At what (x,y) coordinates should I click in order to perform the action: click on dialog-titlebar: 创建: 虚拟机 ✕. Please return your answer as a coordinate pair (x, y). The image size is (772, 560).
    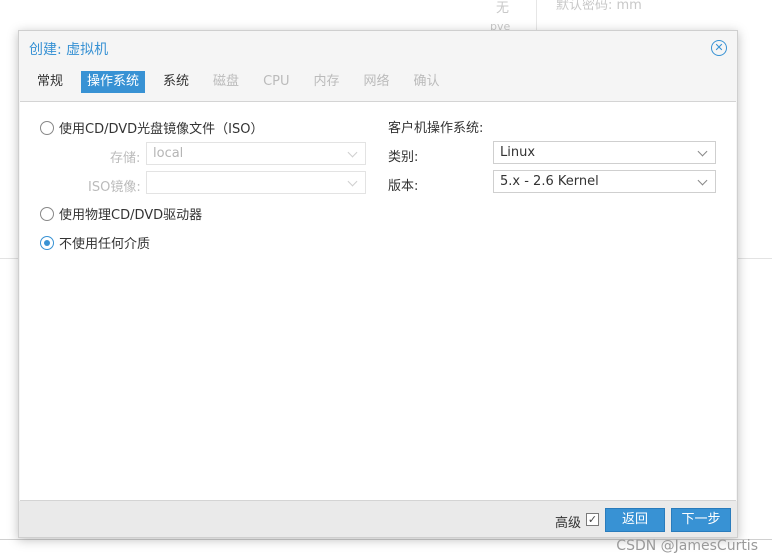
    Looking at the image, I should click on (378, 48).